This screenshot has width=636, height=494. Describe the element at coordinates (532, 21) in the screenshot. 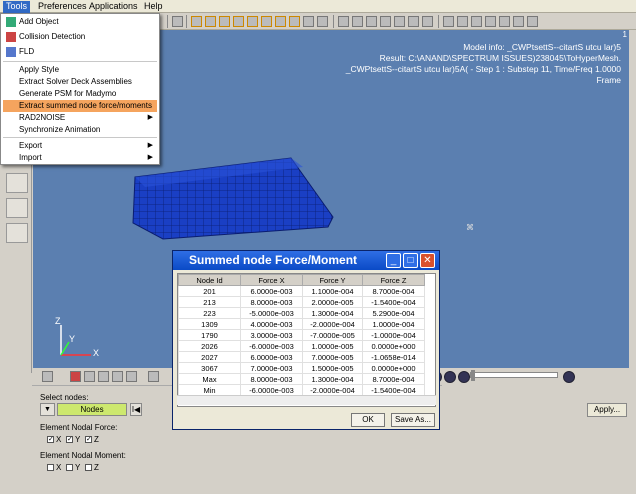

I see `layout-7-icon` at that location.